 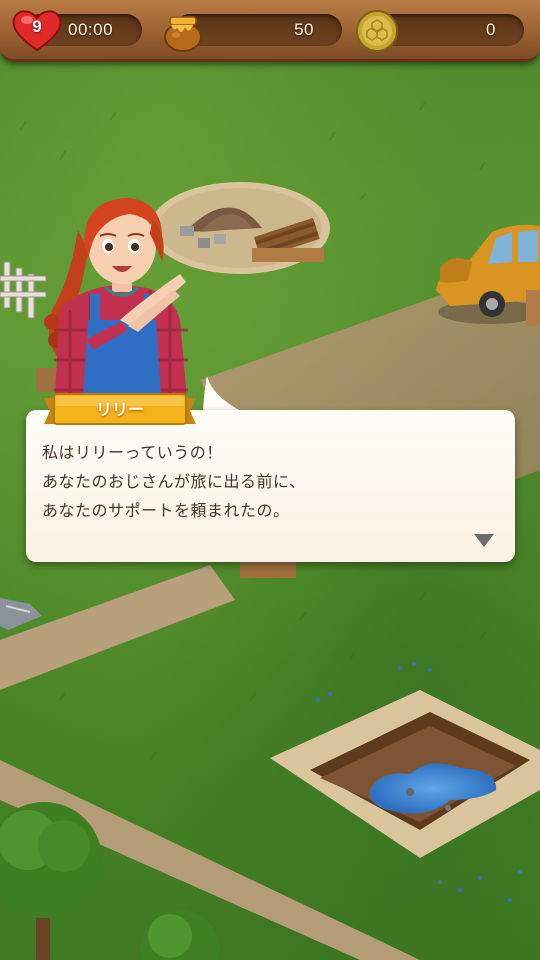 I want to click on lily-character, so click(x=116, y=304).